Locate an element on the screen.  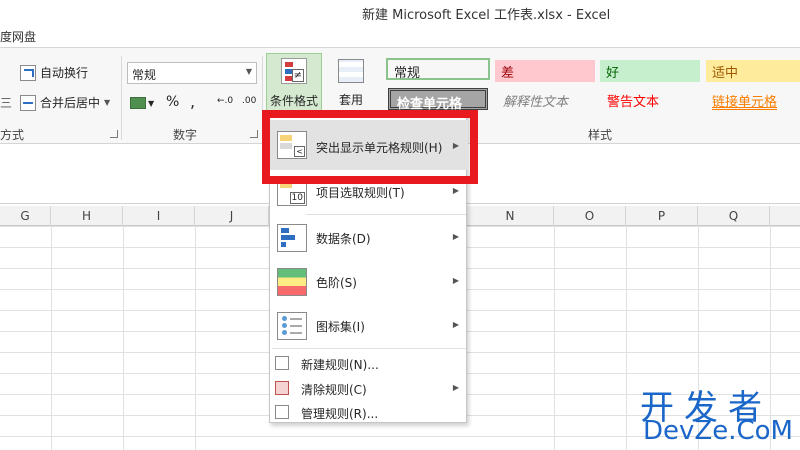
style-cell-check-cell: 检查单元格 is located at coordinates (438, 100).